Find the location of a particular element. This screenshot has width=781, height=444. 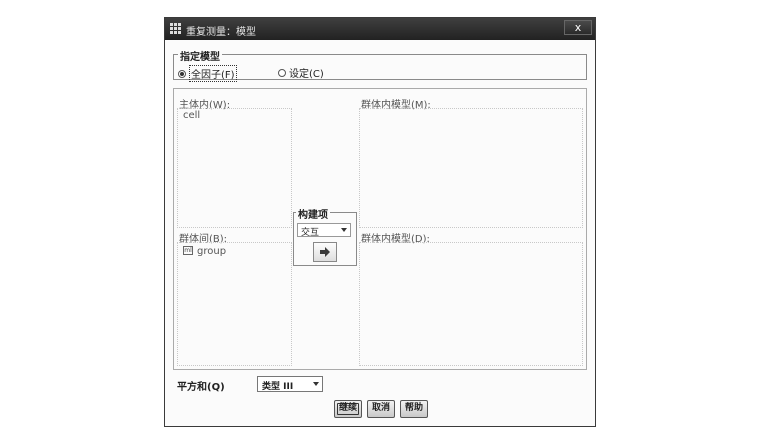

within-model-list is located at coordinates (471, 168).